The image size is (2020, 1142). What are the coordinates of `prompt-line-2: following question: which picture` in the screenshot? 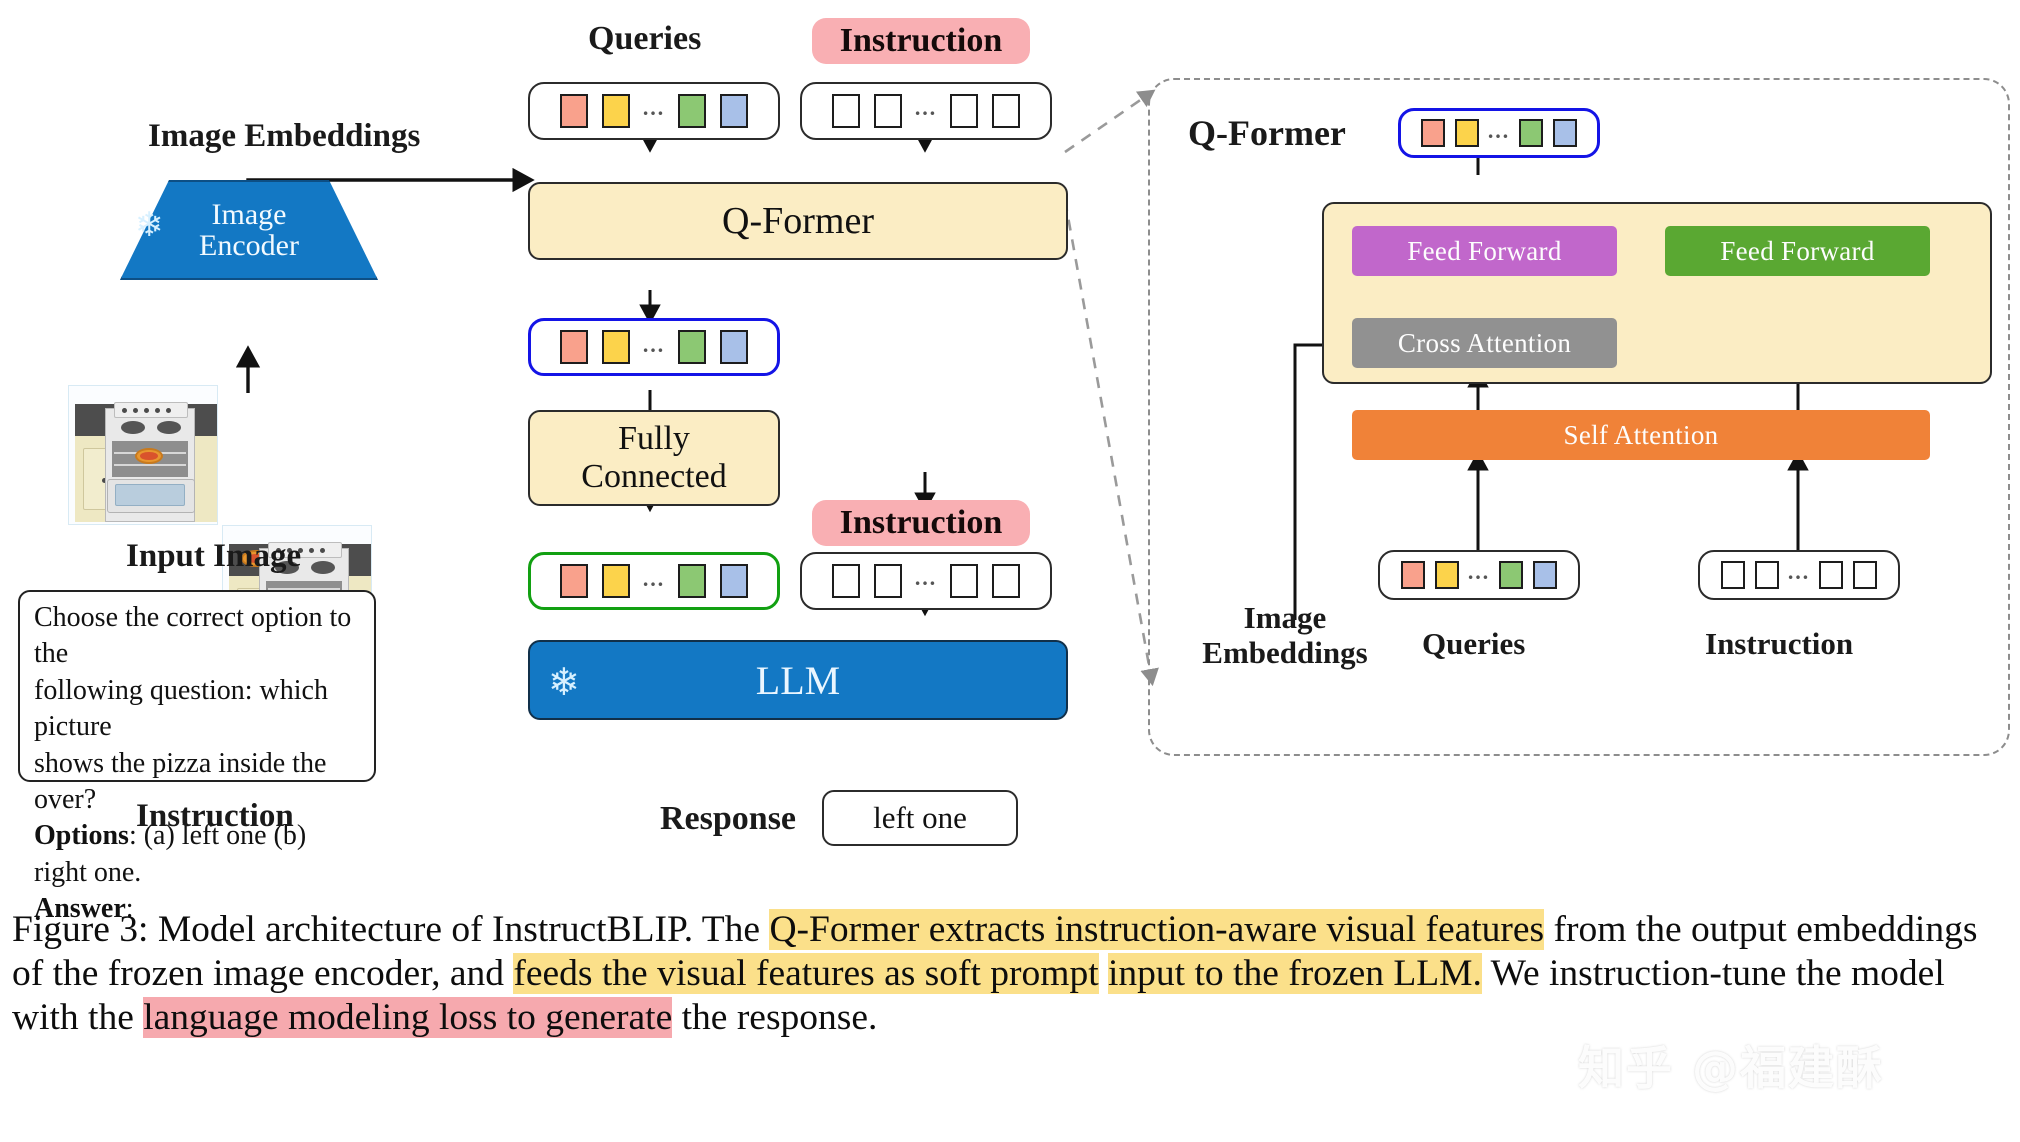 It's located at (181, 708).